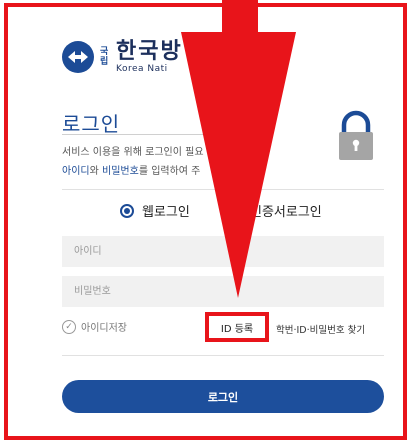  I want to click on logo-korean-name: 한국방 대학교, so click(201, 52).